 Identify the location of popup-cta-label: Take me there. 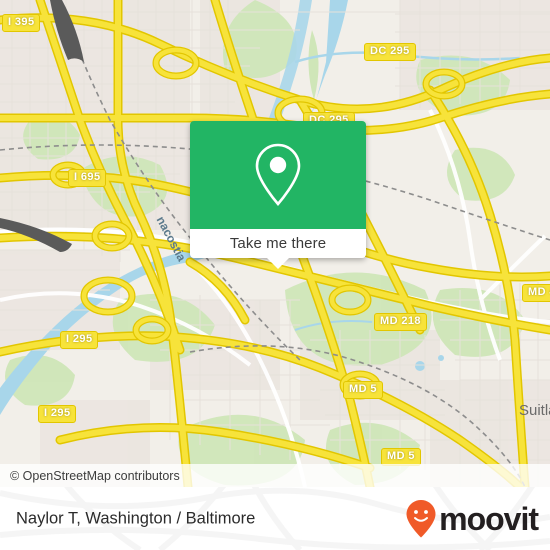
(278, 243).